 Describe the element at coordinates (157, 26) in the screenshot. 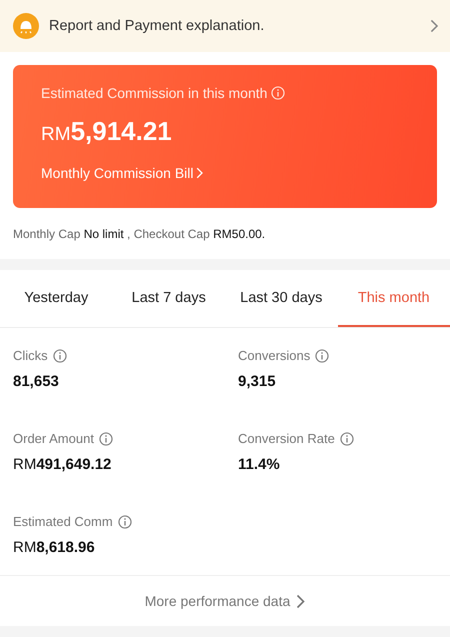

I see `notice-text: Report and Payment explanation.` at that location.